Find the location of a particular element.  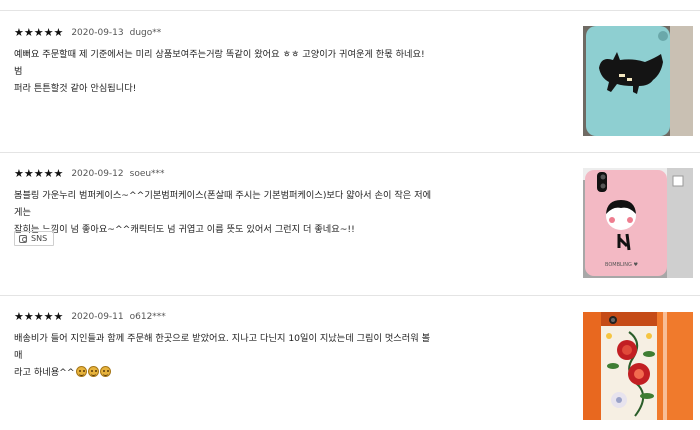

review-date: 2020-09-13 is located at coordinates (97, 33).